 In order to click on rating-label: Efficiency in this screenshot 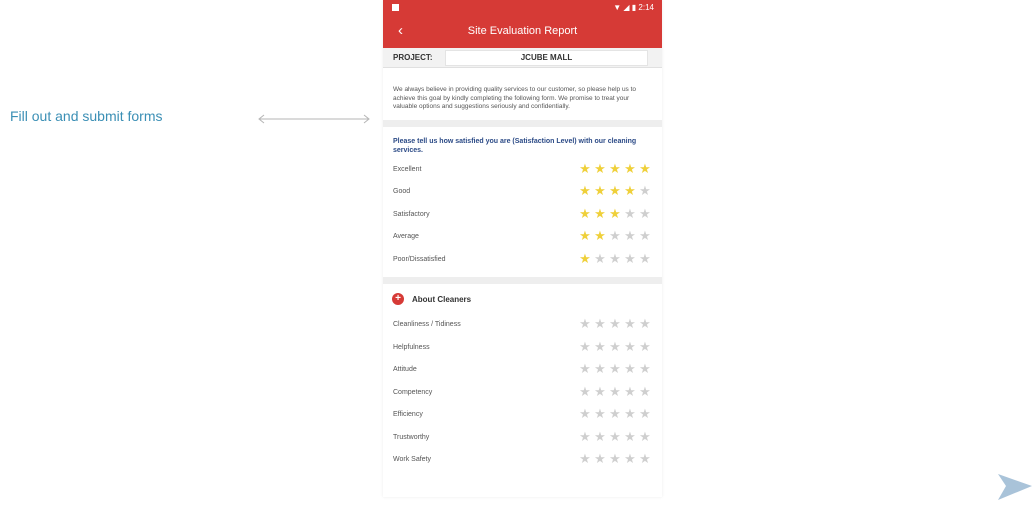, I will do `click(408, 414)`.